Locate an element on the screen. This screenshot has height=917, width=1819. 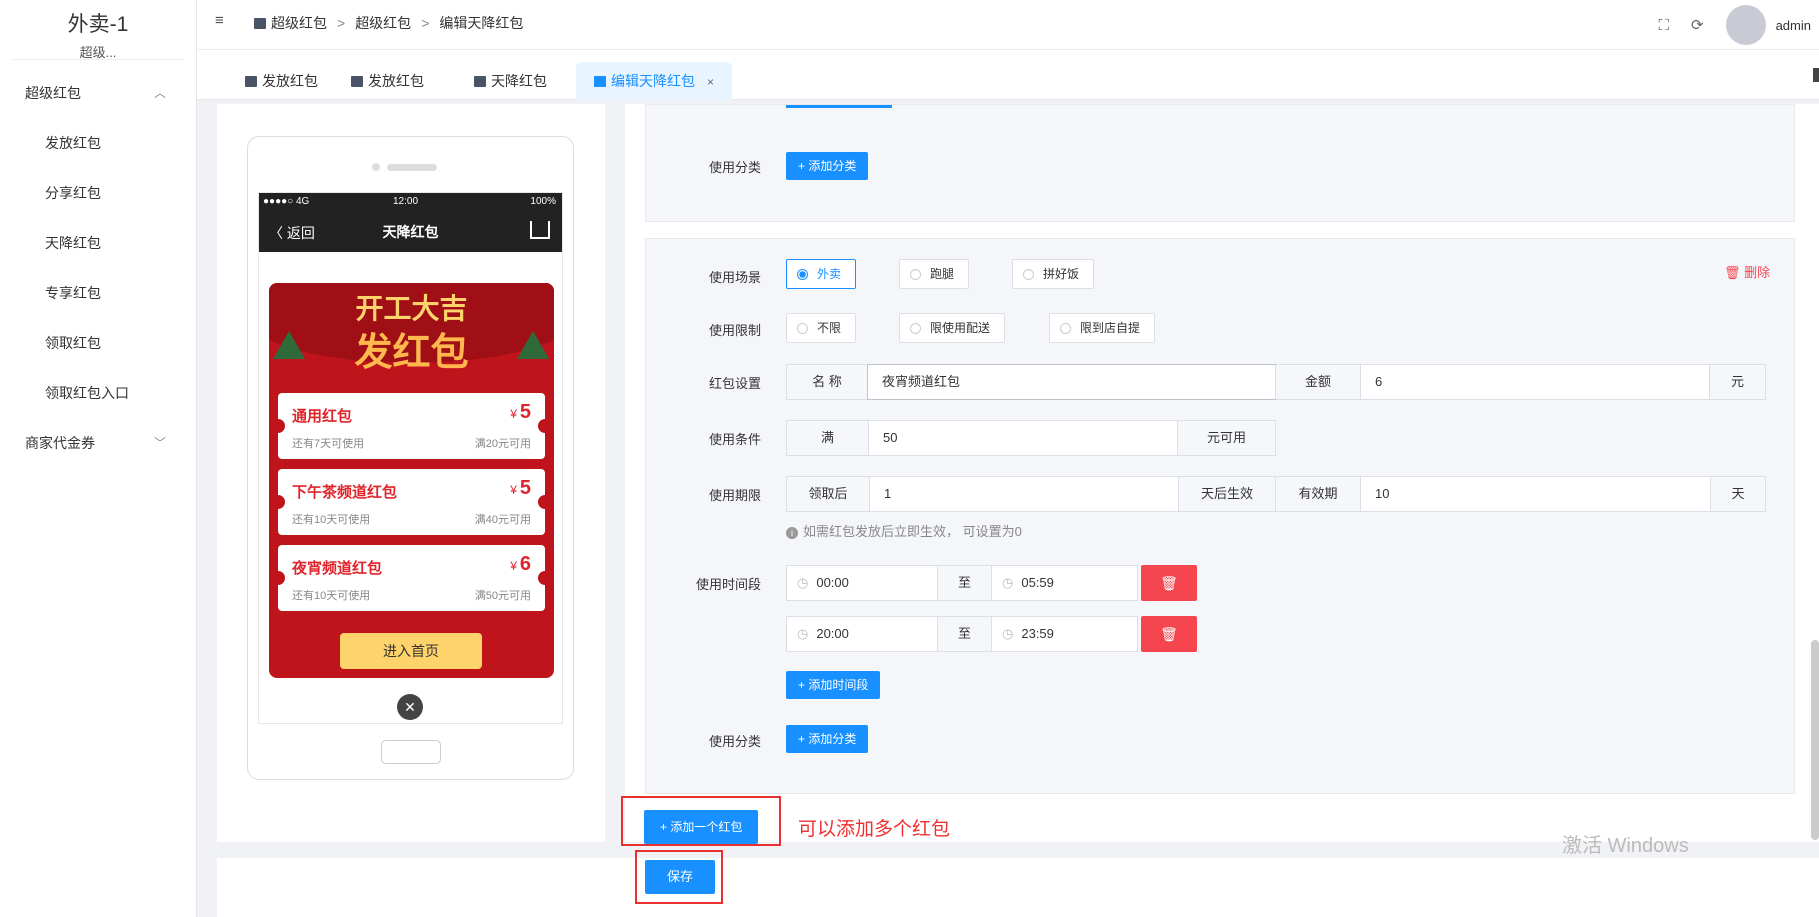
tab-bar: 发放红包 发放红包 天降红包 编辑天降红包 × is located at coordinates (1008, 75).